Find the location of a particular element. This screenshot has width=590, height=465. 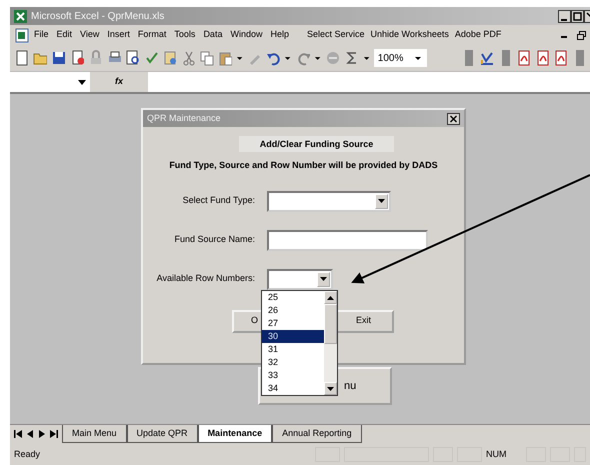

field-label: Select Fund Type: is located at coordinates (218, 201).